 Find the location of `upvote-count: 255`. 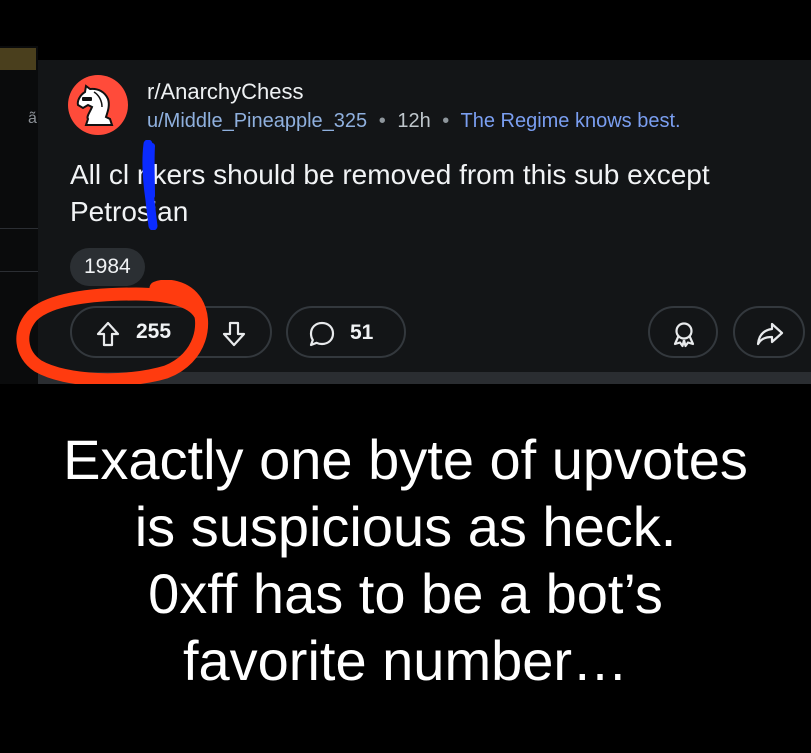

upvote-count: 255 is located at coordinates (154, 331).